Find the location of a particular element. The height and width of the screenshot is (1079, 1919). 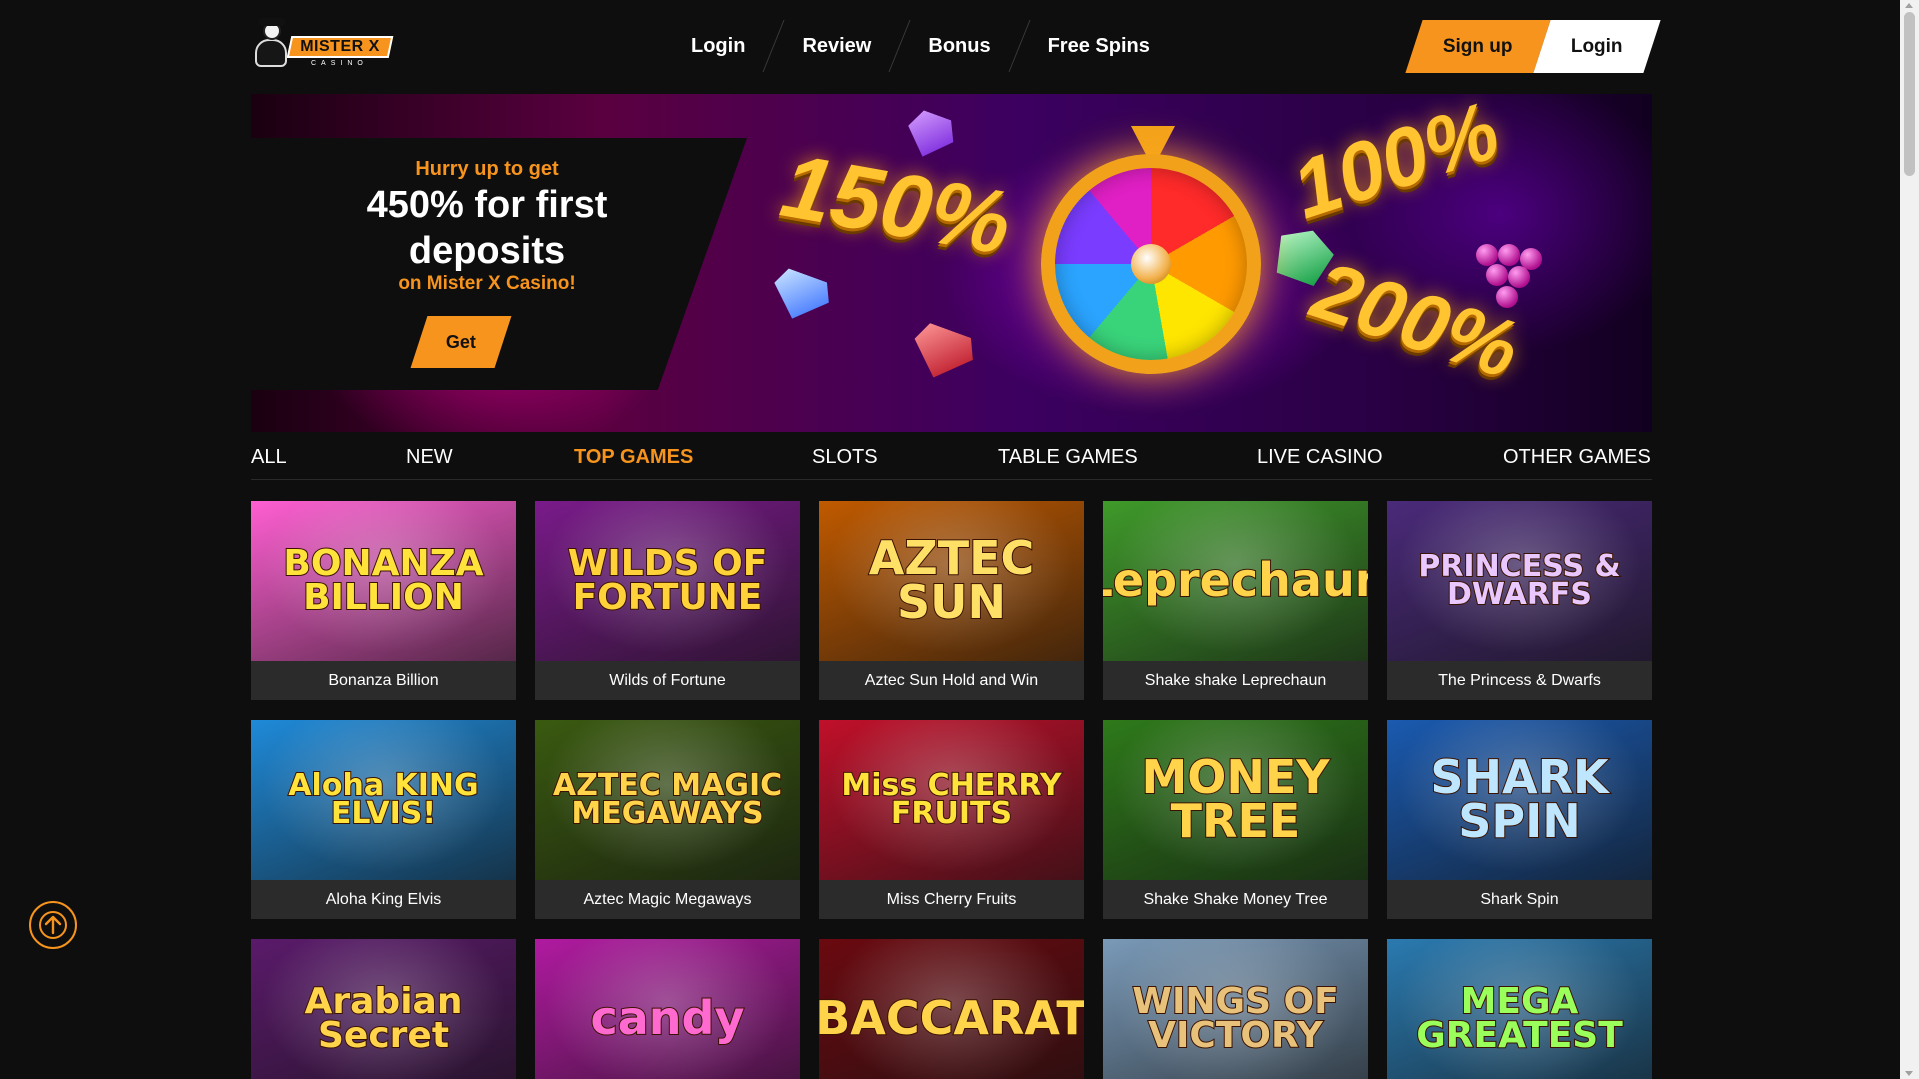

arrow-up-icon is located at coordinates (53, 925).